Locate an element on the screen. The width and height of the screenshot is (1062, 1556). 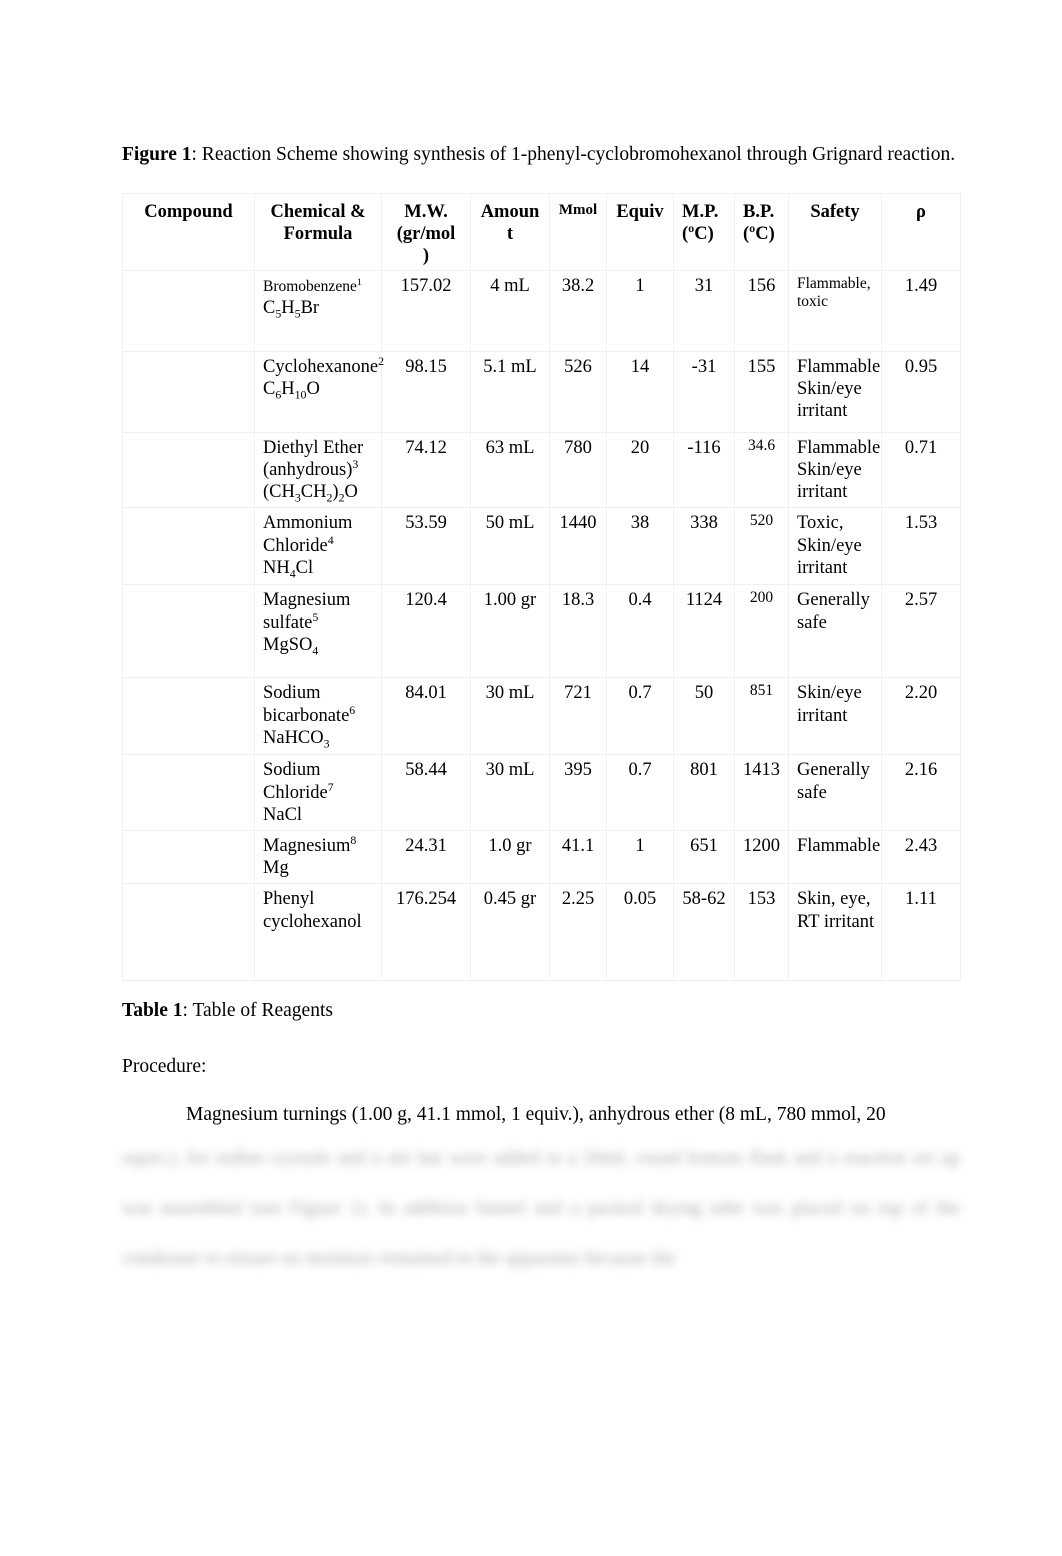
cell-mp: 58-62 is located at coordinates (704, 932).